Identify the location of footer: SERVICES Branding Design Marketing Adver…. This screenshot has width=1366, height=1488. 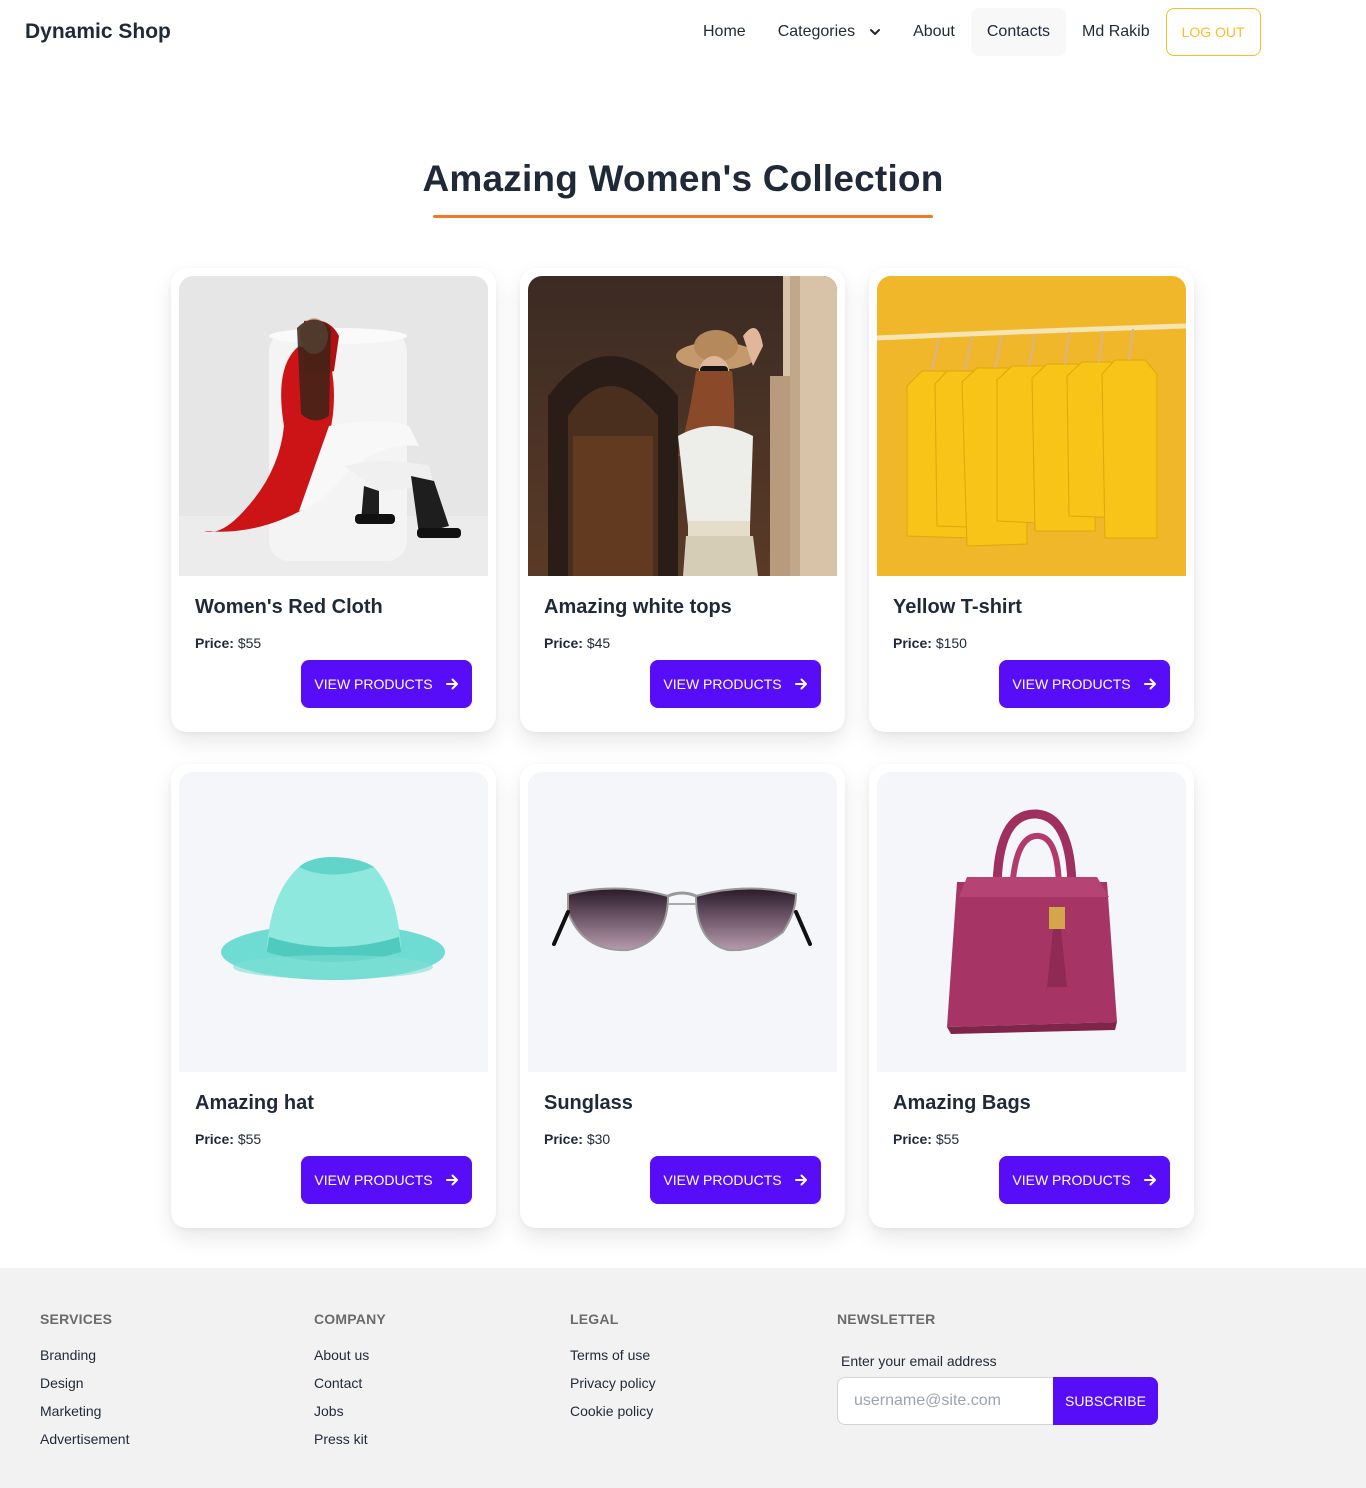
(683, 1378).